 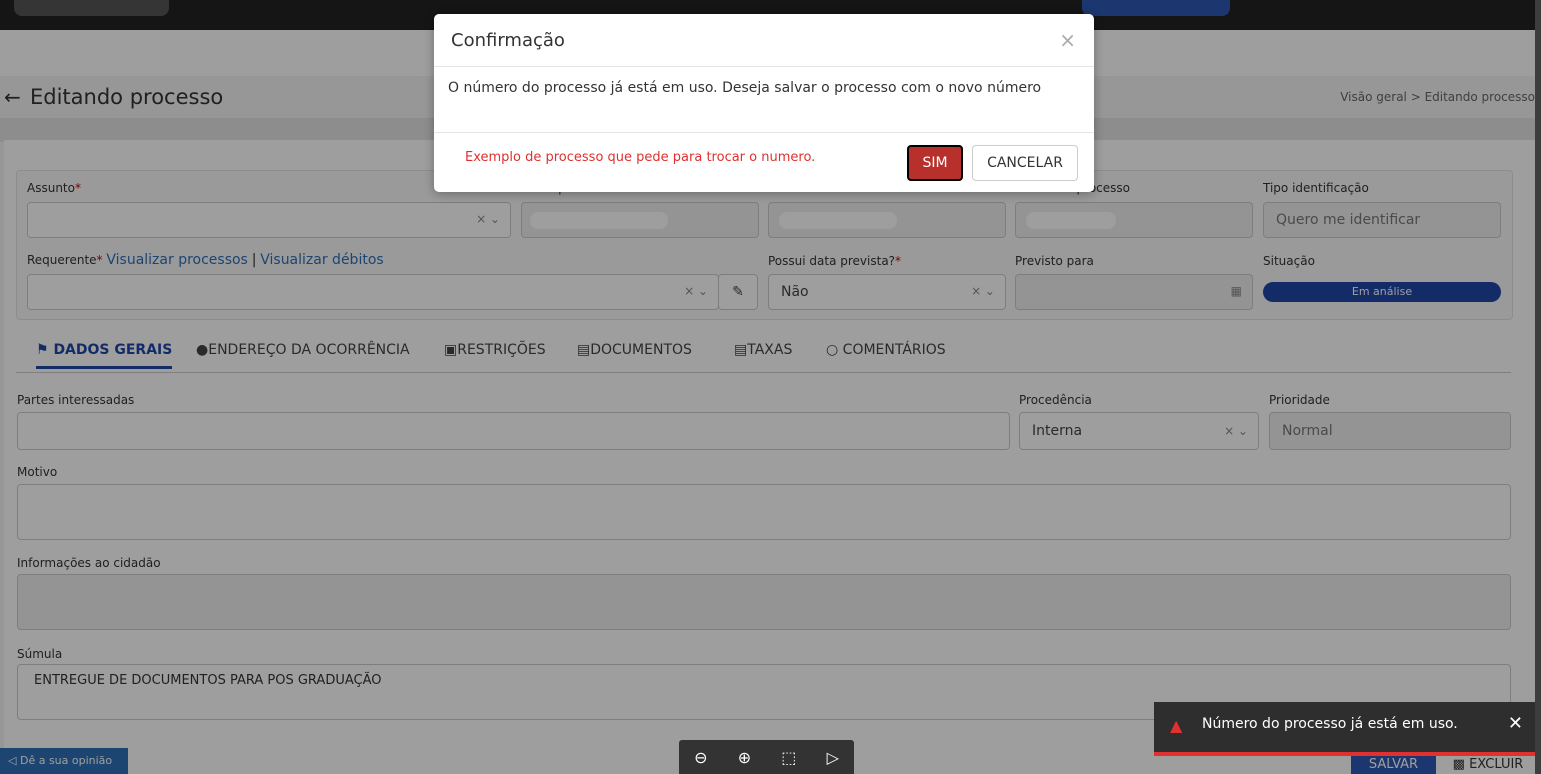 What do you see at coordinates (764, 602) in the screenshot?
I see `info-cidadao-textarea` at bounding box center [764, 602].